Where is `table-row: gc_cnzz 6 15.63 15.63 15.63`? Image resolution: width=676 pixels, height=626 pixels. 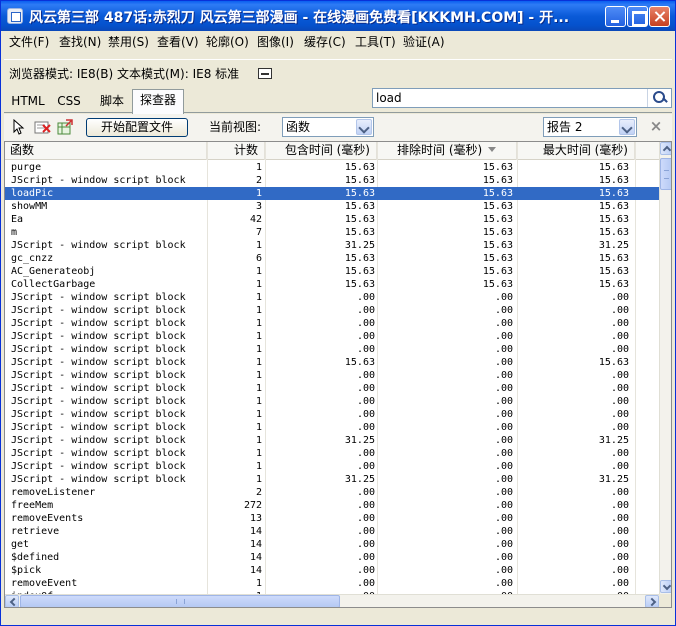
table-row: gc_cnzz 6 15.63 15.63 15.63 is located at coordinates (332, 258).